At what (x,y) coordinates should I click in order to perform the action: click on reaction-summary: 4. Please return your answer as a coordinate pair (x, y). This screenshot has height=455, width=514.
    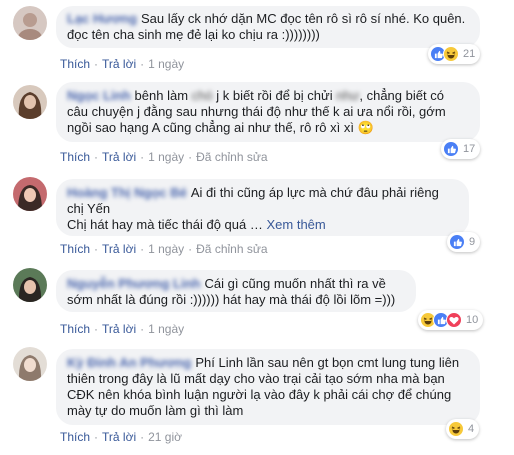
    Looking at the image, I should click on (463, 429).